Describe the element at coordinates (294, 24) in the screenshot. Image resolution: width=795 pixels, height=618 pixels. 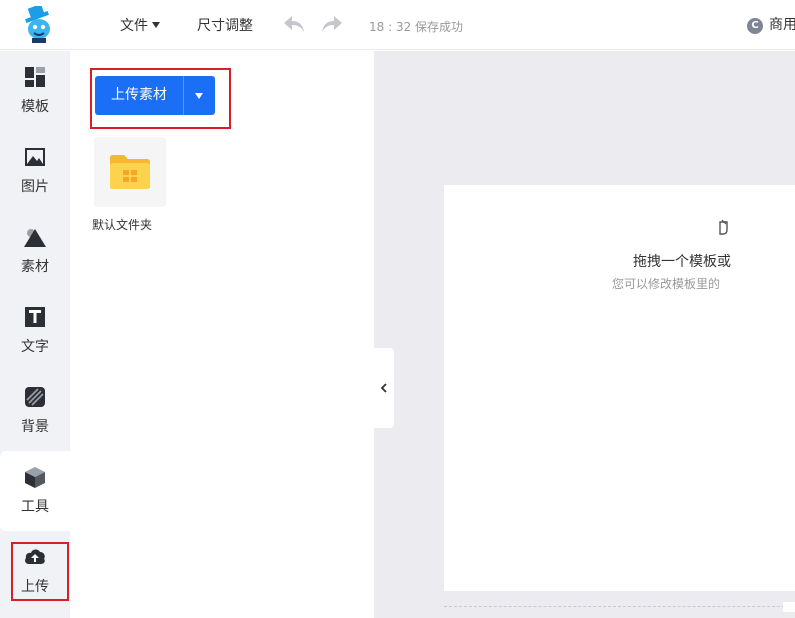
I see `undo-icon` at that location.